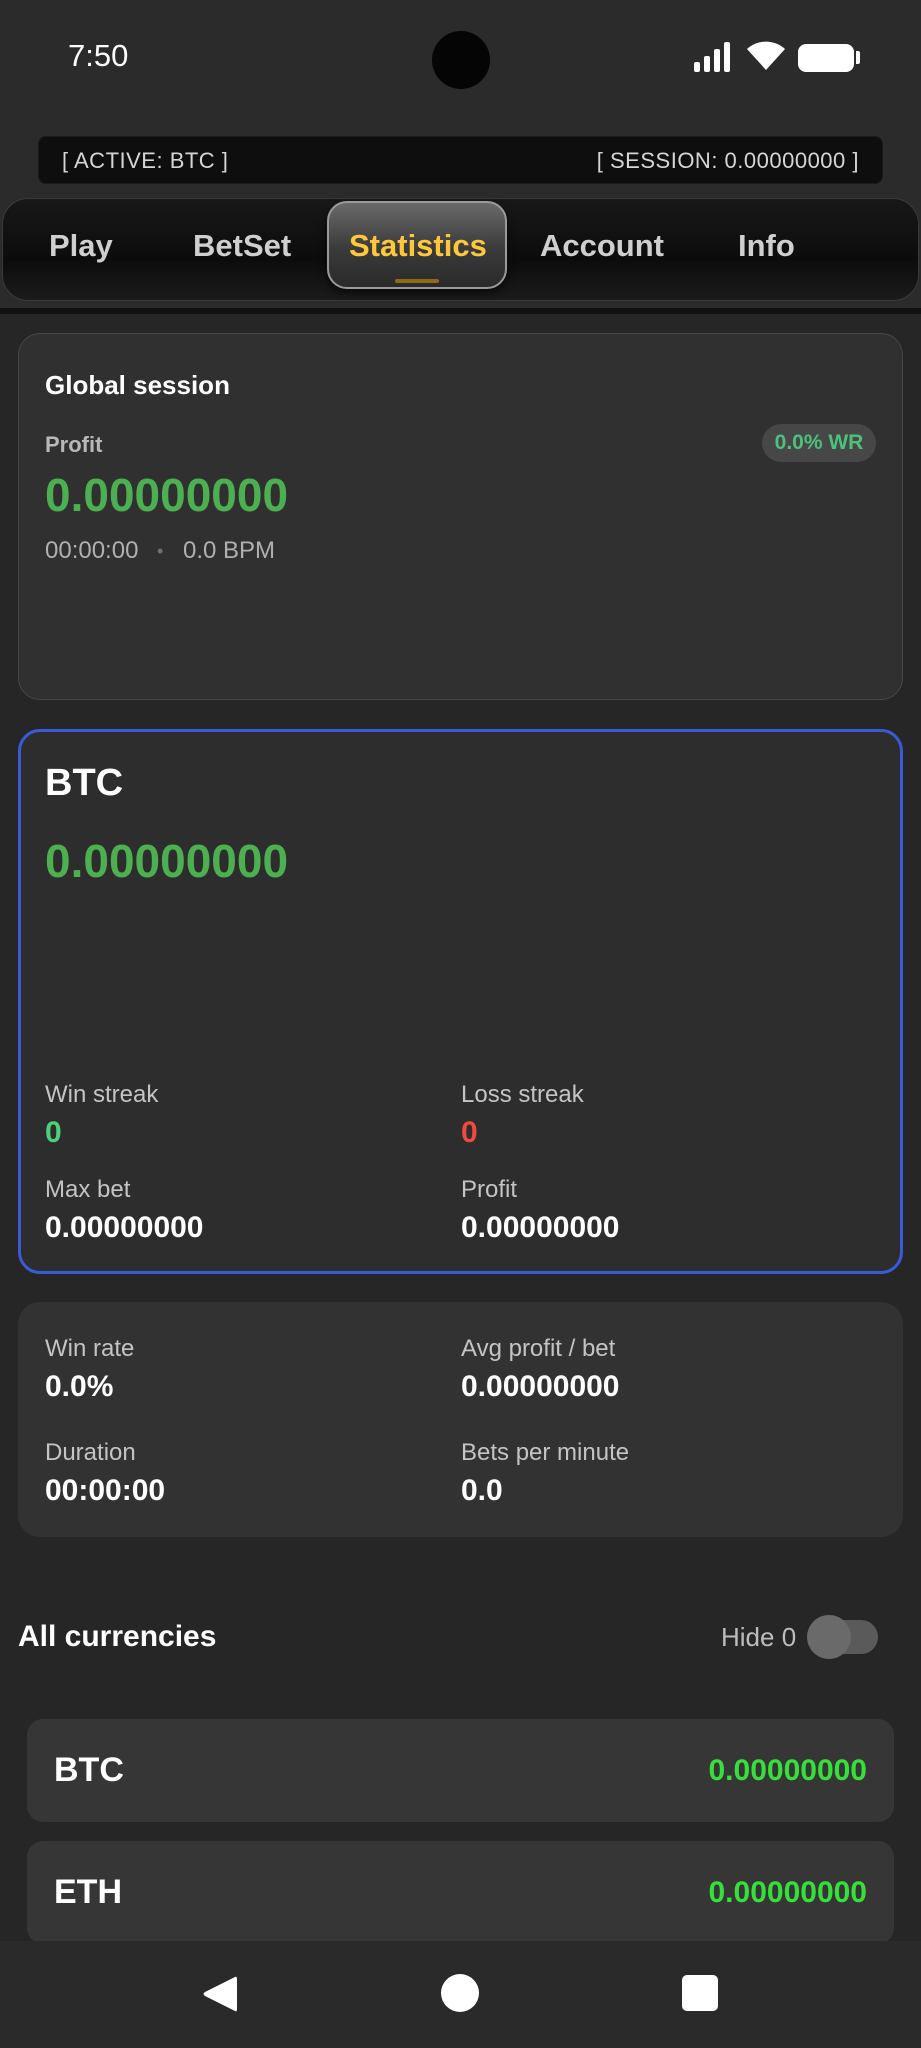 The width and height of the screenshot is (921, 2048). I want to click on battery-tip, so click(858, 57).